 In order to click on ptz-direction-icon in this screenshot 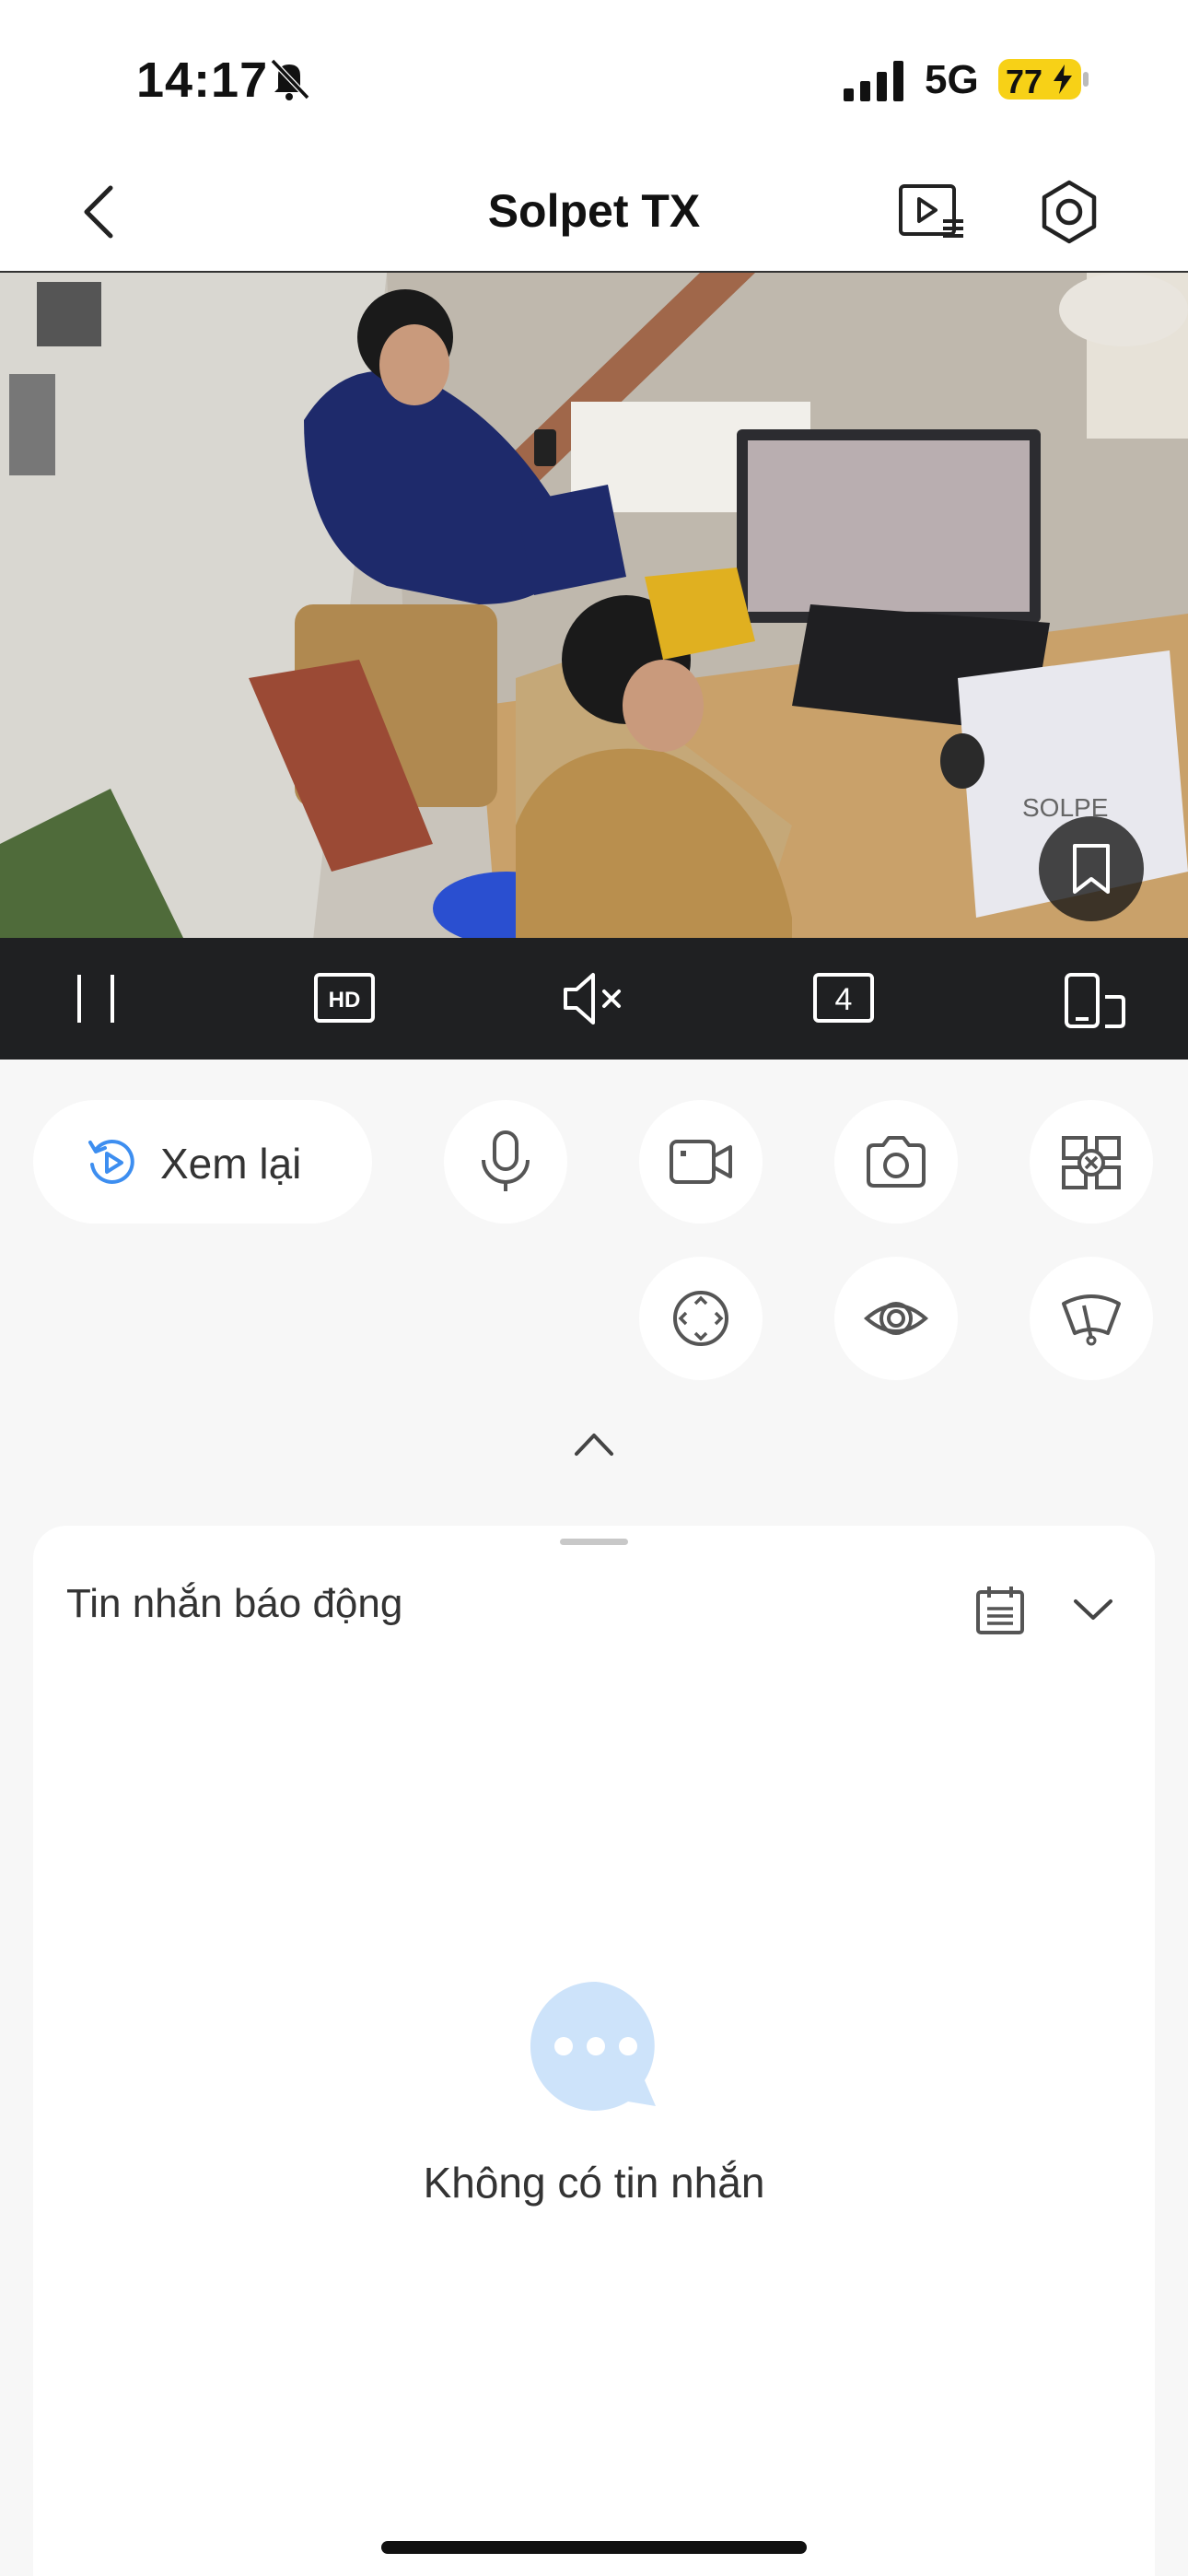, I will do `click(700, 1318)`.